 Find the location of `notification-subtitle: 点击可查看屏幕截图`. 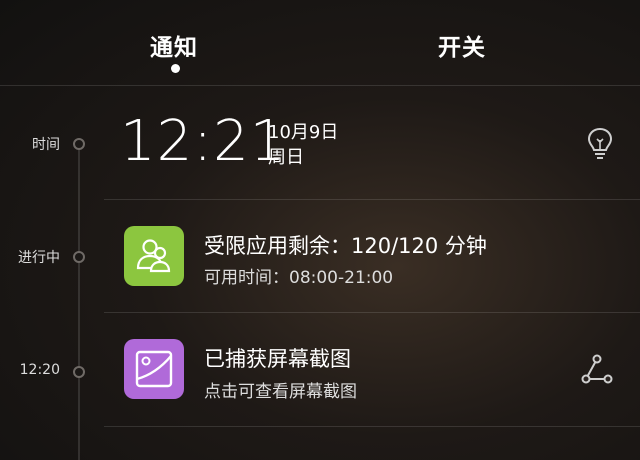

notification-subtitle: 点击可查看屏幕截图 is located at coordinates (280, 392).